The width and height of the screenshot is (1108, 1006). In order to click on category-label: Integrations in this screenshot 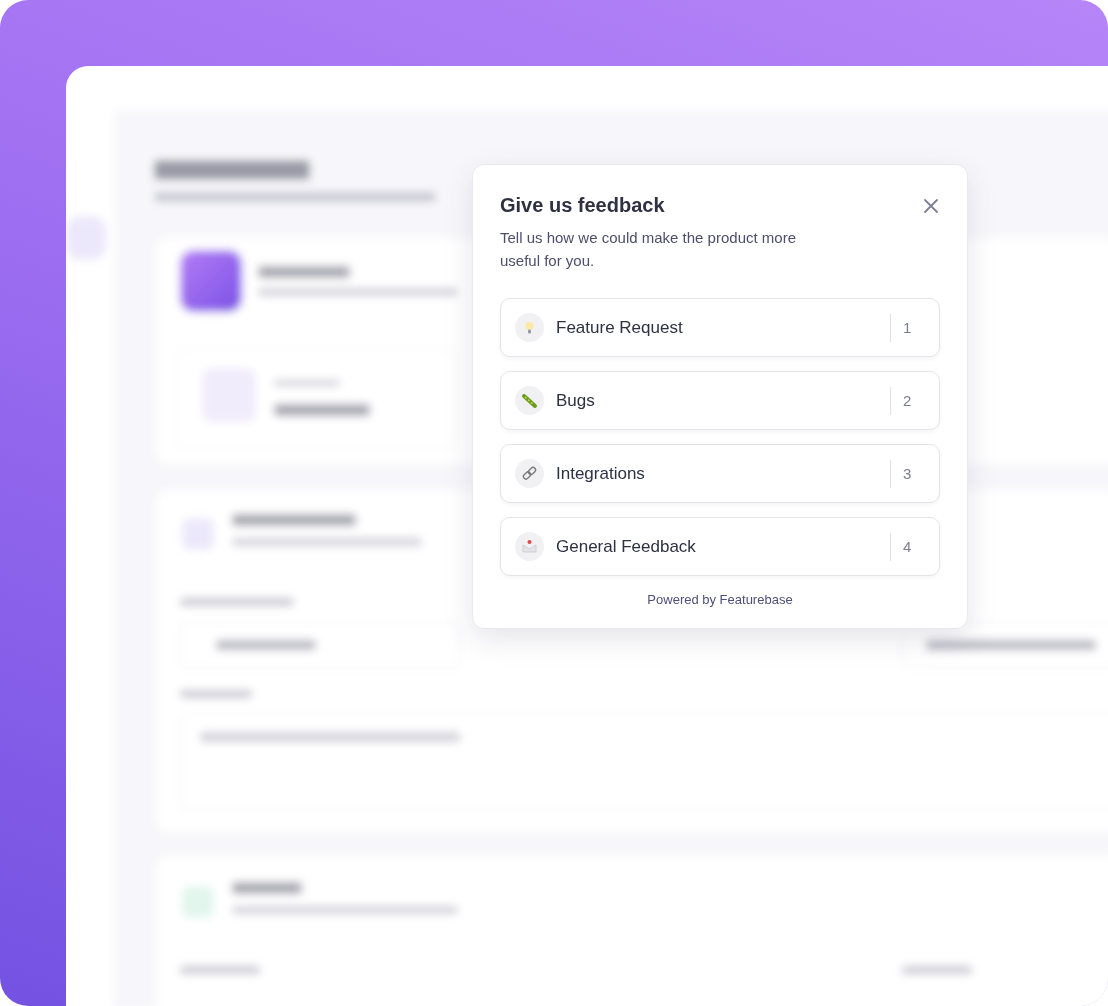, I will do `click(601, 473)`.